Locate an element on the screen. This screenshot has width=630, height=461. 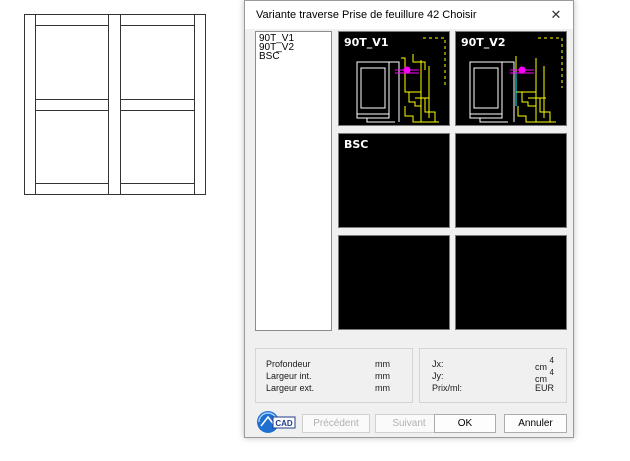
previous-button: Précédent is located at coordinates (336, 423).